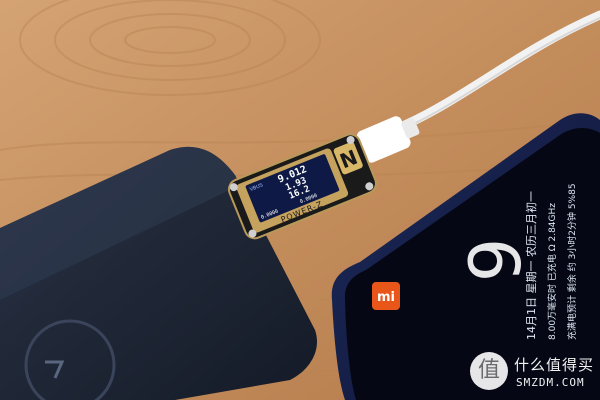  Describe the element at coordinates (550, 382) in the screenshot. I see `watermark-text-en: SMZDM.COM` at that location.